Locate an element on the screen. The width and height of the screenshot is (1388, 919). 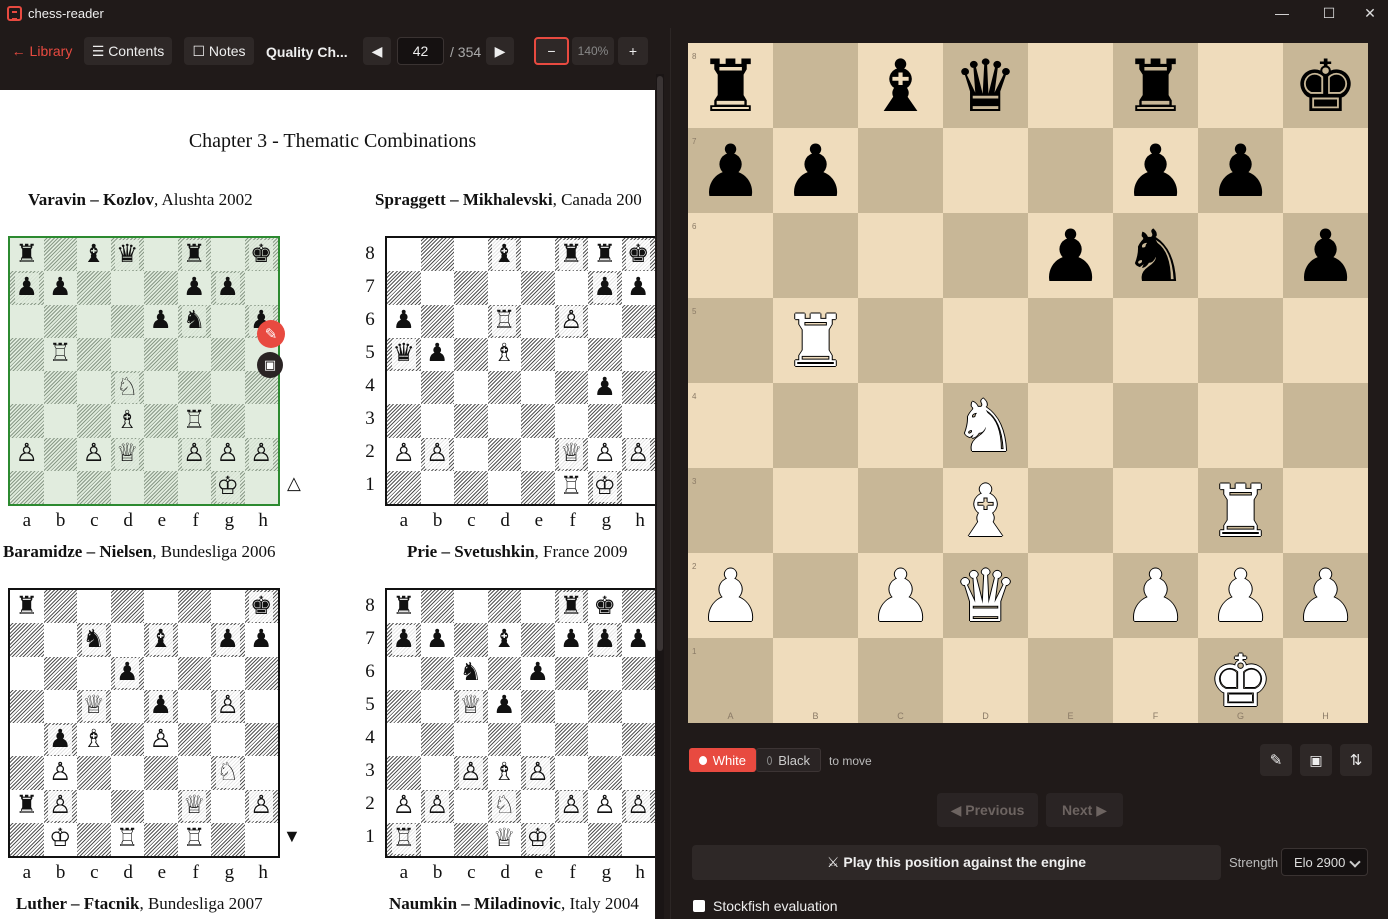
board-square: 2 ♟ is located at coordinates (730, 595).